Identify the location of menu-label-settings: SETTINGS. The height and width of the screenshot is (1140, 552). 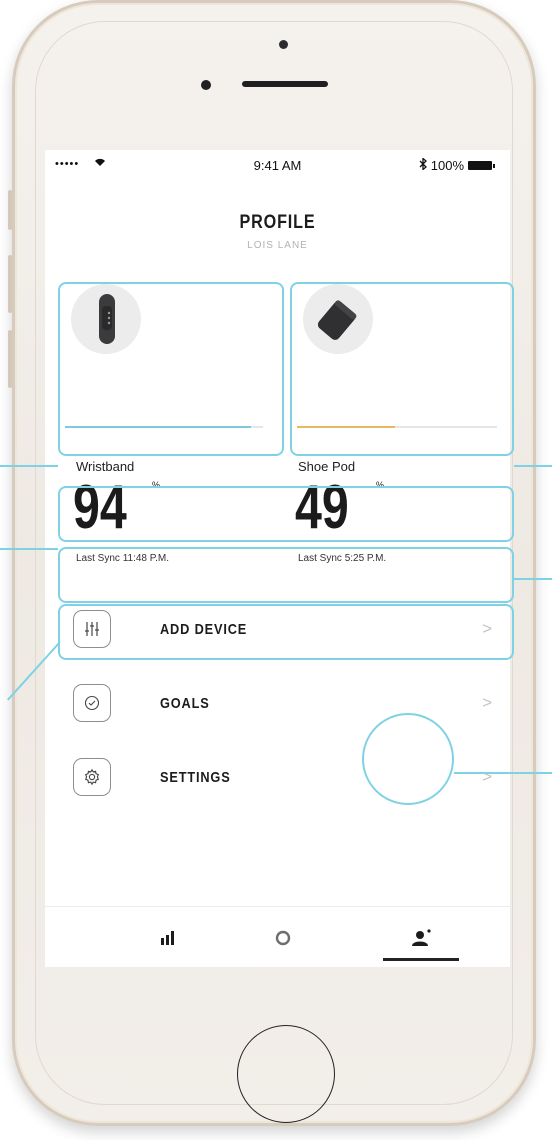
(195, 777).